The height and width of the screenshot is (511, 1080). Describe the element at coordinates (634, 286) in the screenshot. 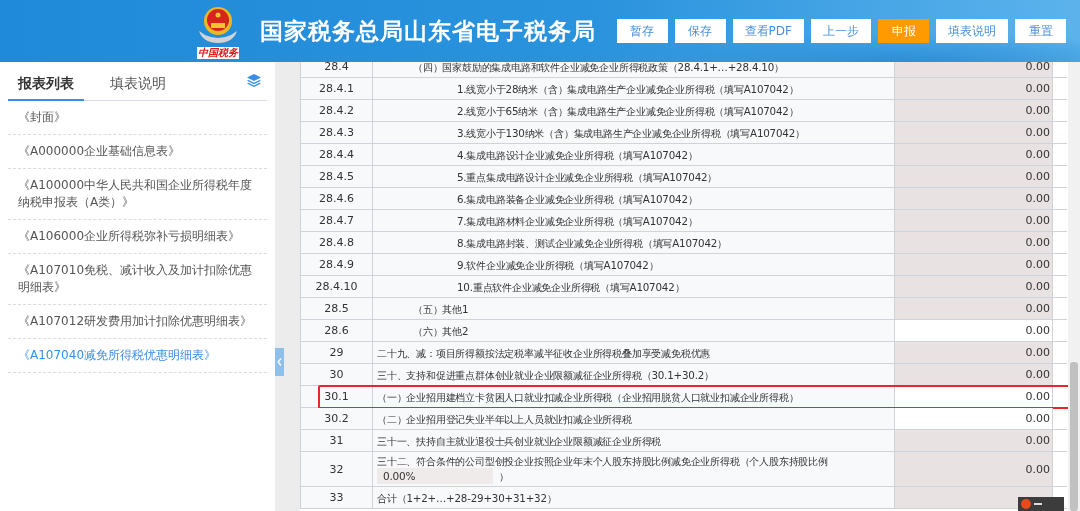

I see `item-description: 10.重点软件企业减免企业所得税（填写A107042）` at that location.